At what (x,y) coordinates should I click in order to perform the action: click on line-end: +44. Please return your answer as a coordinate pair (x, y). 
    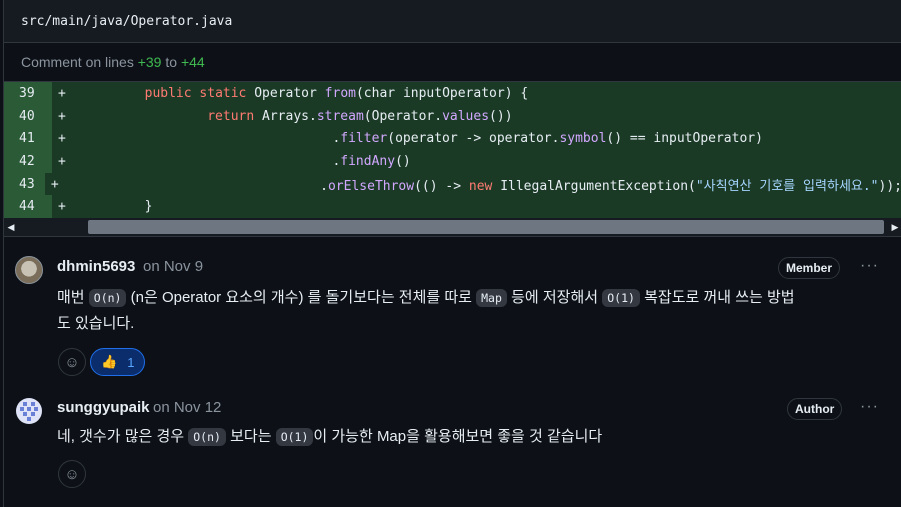
    Looking at the image, I should click on (192, 62).